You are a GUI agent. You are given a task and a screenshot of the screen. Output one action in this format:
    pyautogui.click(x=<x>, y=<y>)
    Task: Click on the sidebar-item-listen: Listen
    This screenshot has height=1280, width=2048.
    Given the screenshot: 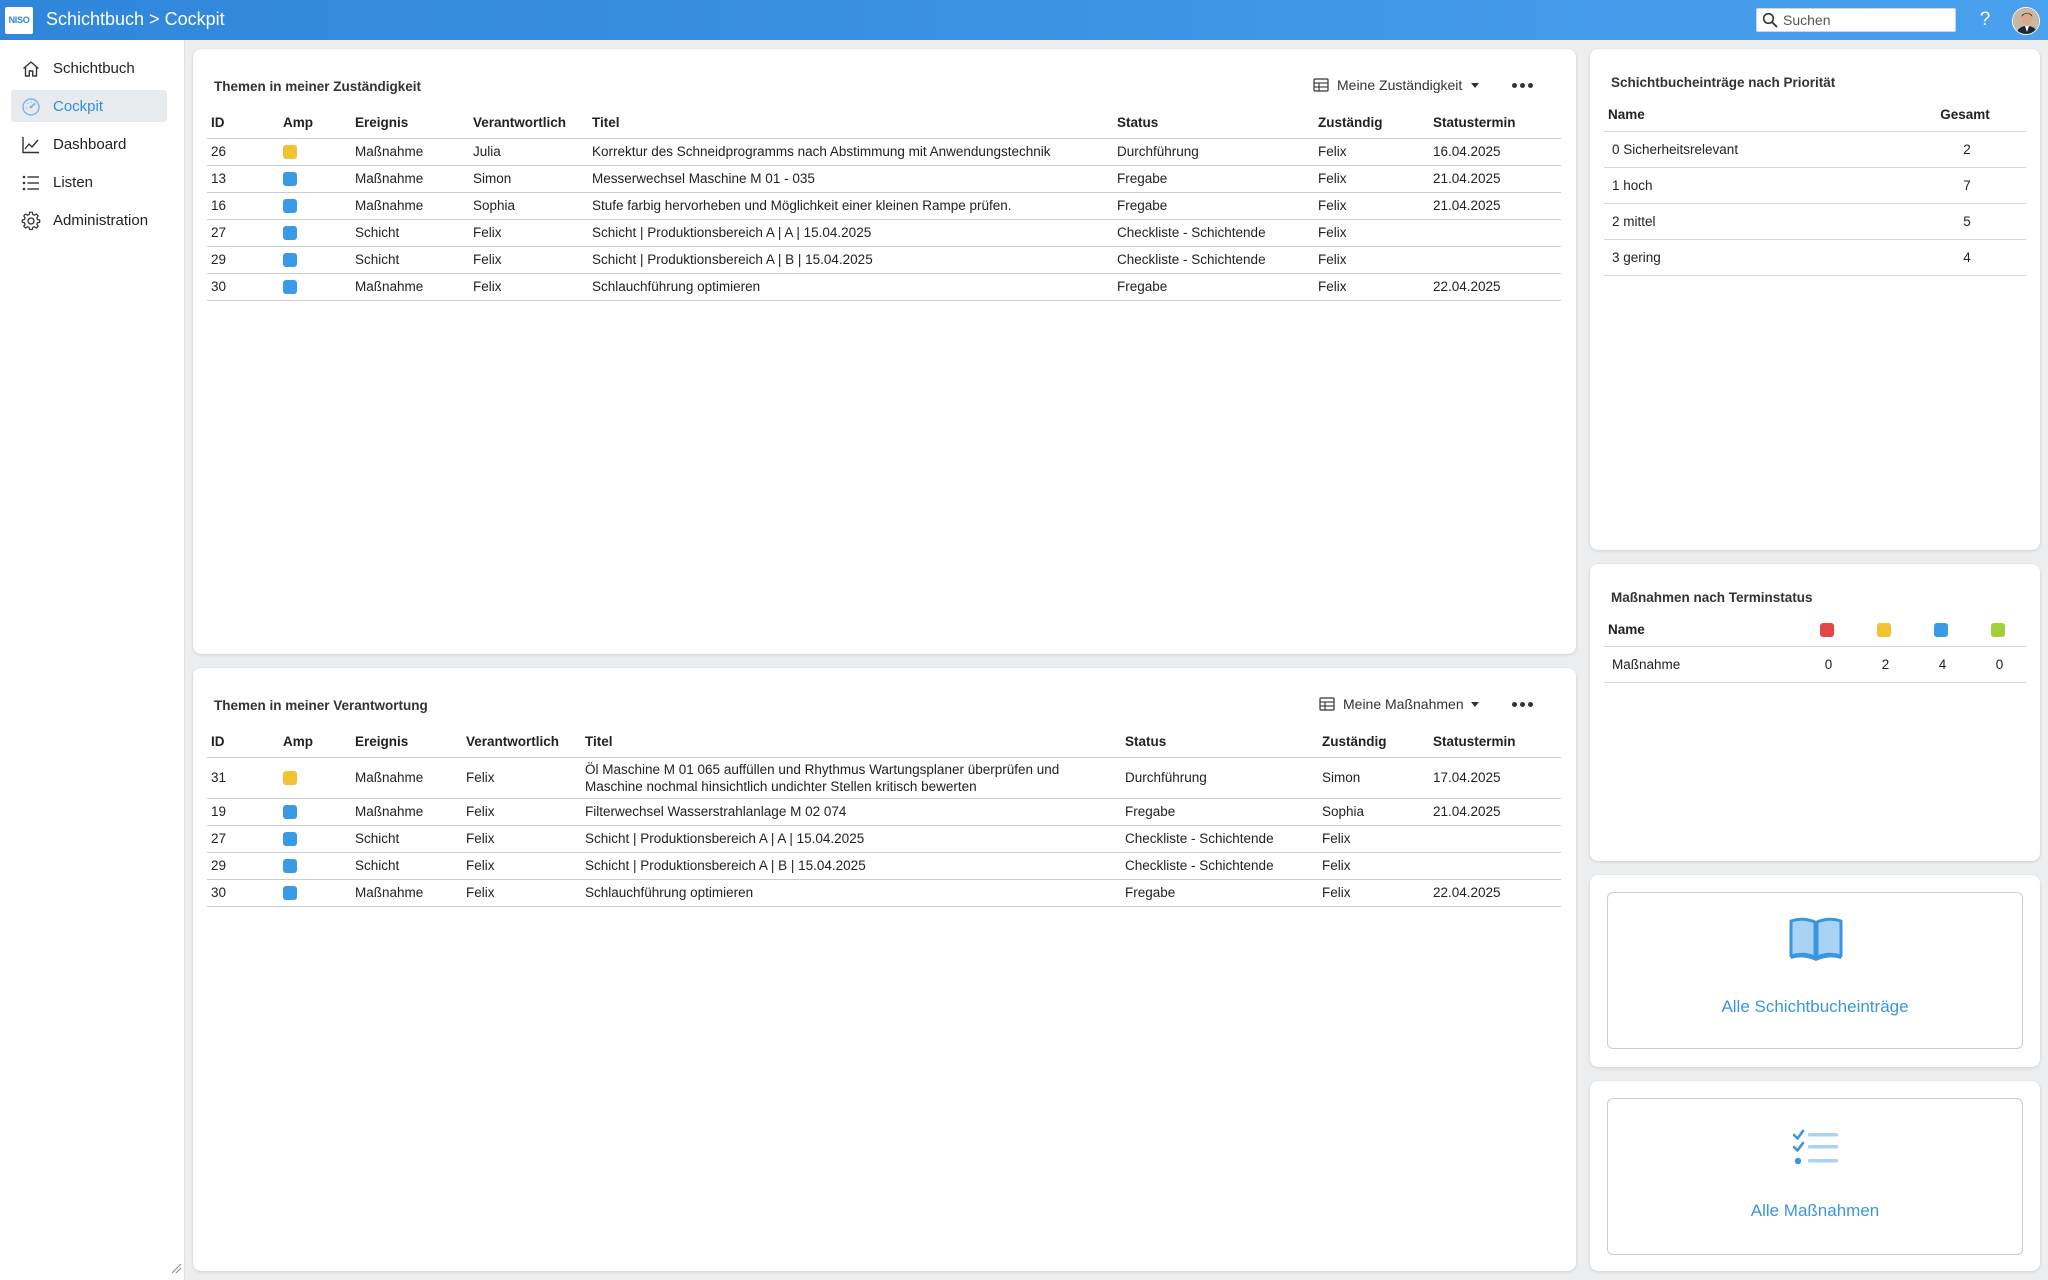 What is the action you would take?
    pyautogui.click(x=89, y=182)
    